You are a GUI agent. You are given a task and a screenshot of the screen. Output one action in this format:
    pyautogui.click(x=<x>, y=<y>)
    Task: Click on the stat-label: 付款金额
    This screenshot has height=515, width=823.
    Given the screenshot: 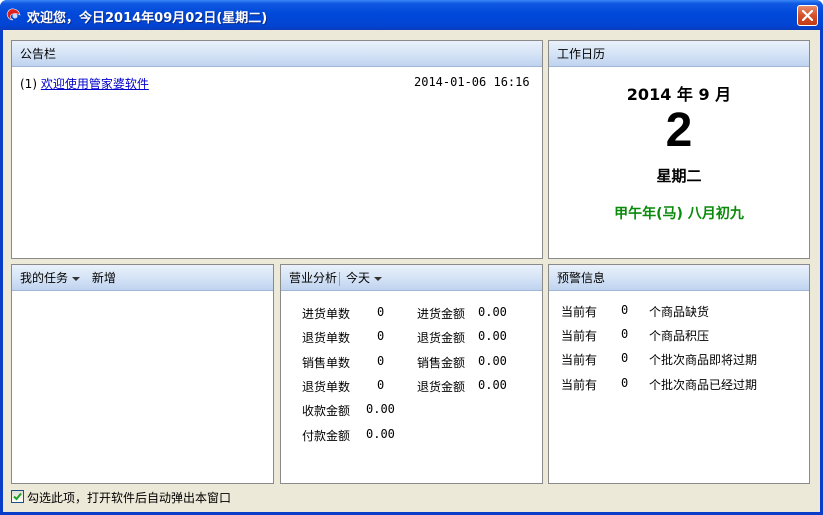 What is the action you would take?
    pyautogui.click(x=326, y=436)
    